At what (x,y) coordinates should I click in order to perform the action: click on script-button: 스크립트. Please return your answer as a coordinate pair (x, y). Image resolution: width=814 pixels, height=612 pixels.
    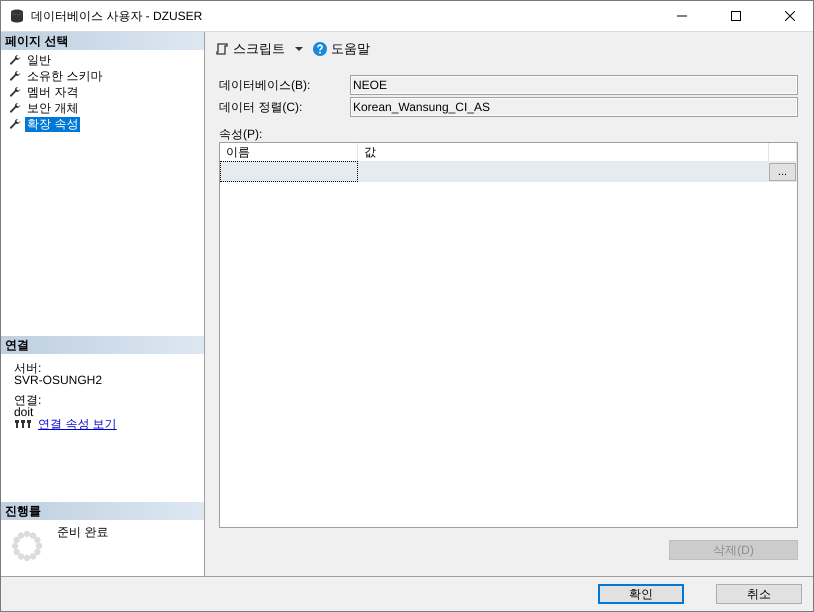
    Looking at the image, I should click on (260, 49).